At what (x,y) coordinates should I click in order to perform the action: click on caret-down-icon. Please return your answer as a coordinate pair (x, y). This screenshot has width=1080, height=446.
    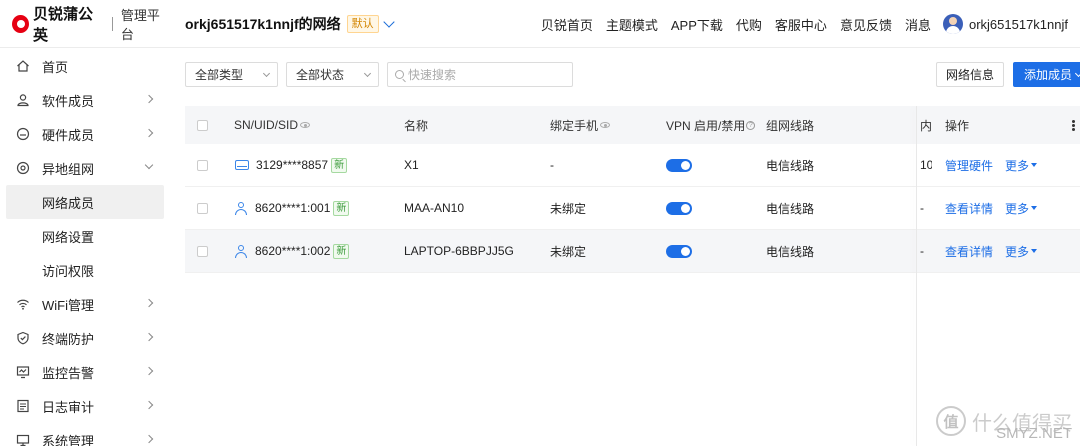
    Looking at the image, I should click on (1034, 208).